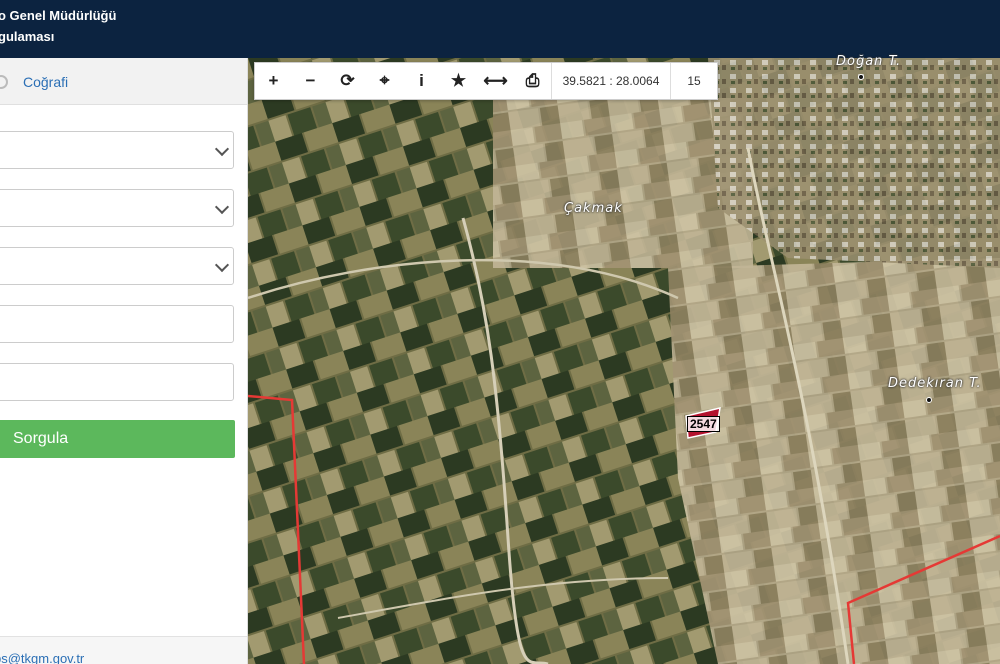  I want to click on print-icon: ⎙, so click(532, 81).